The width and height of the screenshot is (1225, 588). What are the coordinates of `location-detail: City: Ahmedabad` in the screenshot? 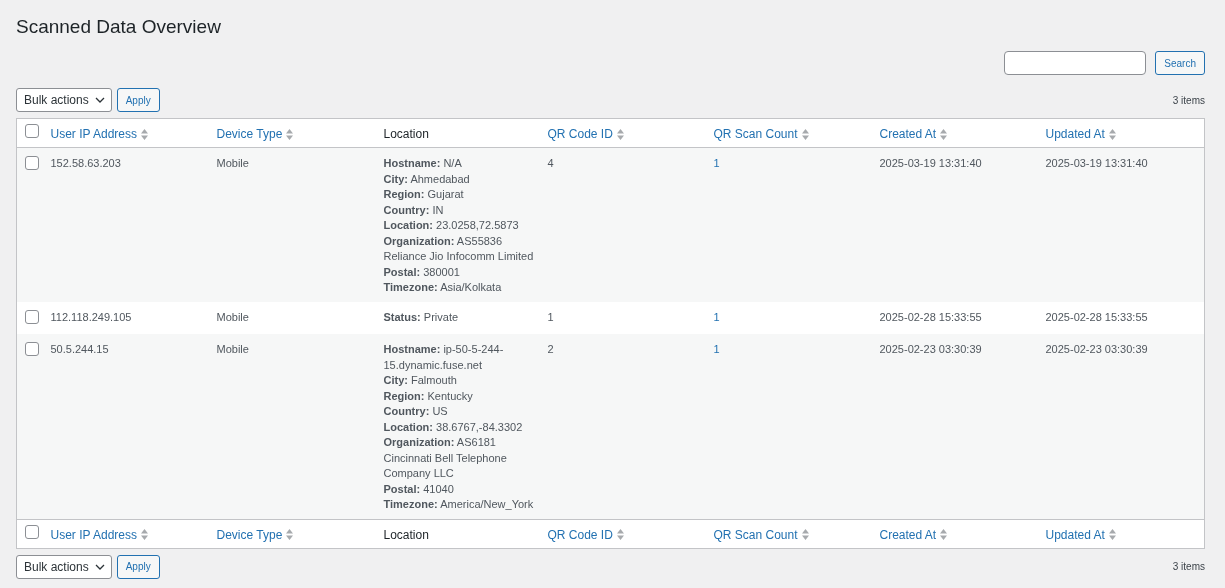 It's located at (427, 179).